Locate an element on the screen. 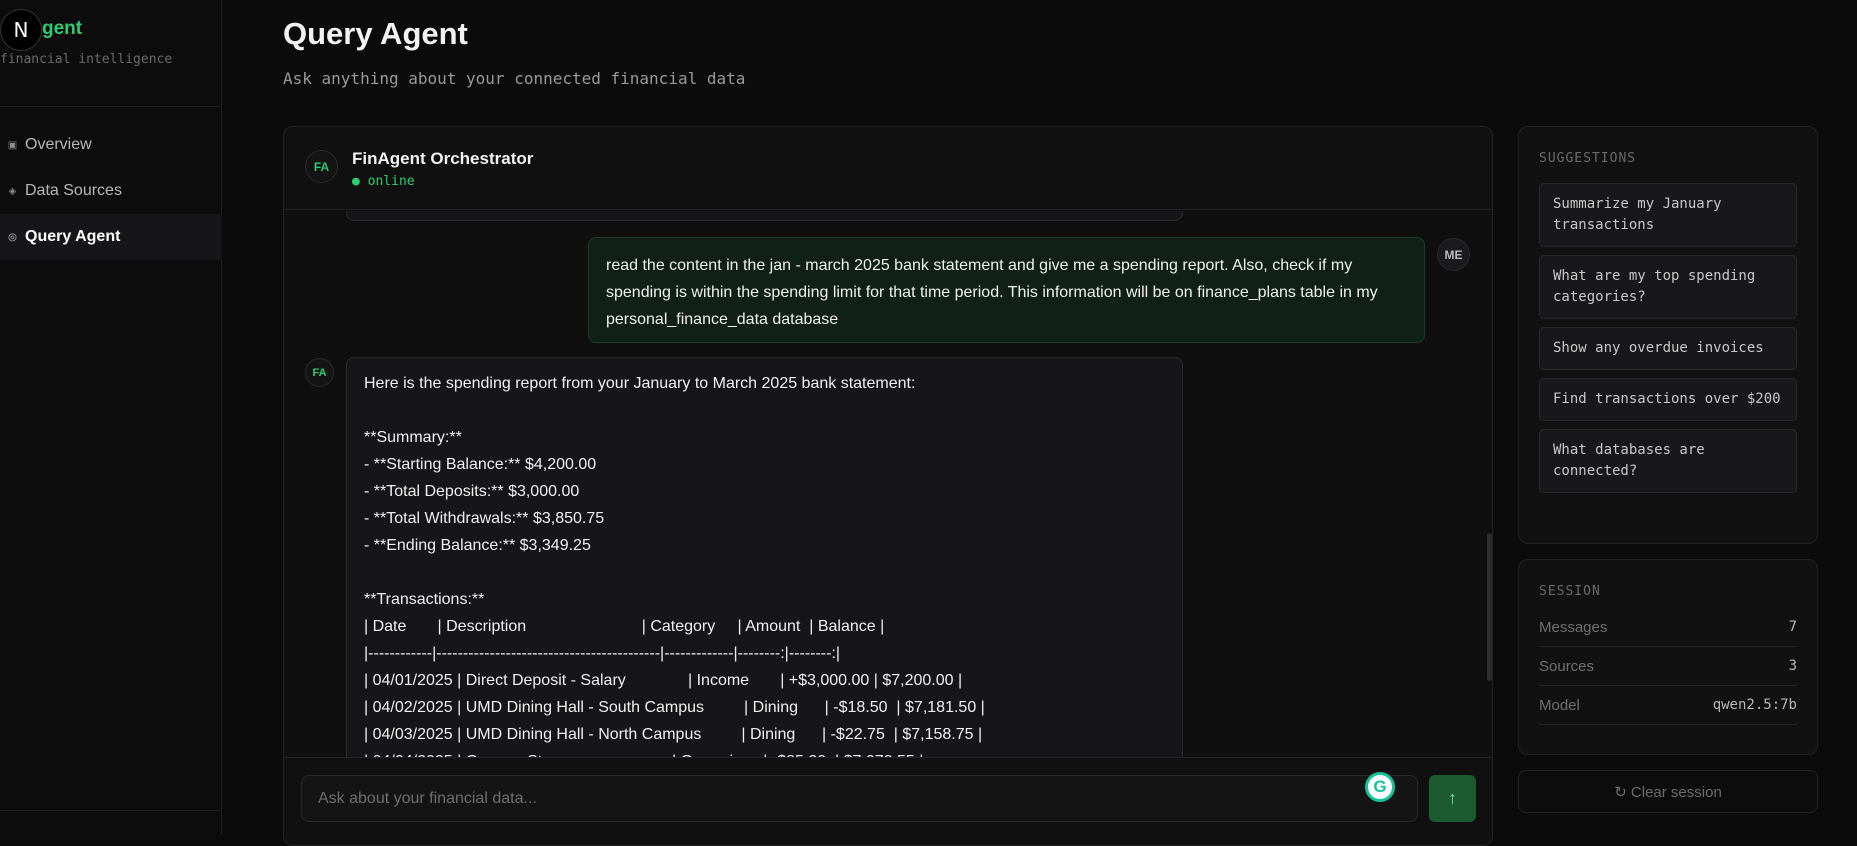 This screenshot has height=846, width=1857. message-line: **Summary:** is located at coordinates (413, 437).